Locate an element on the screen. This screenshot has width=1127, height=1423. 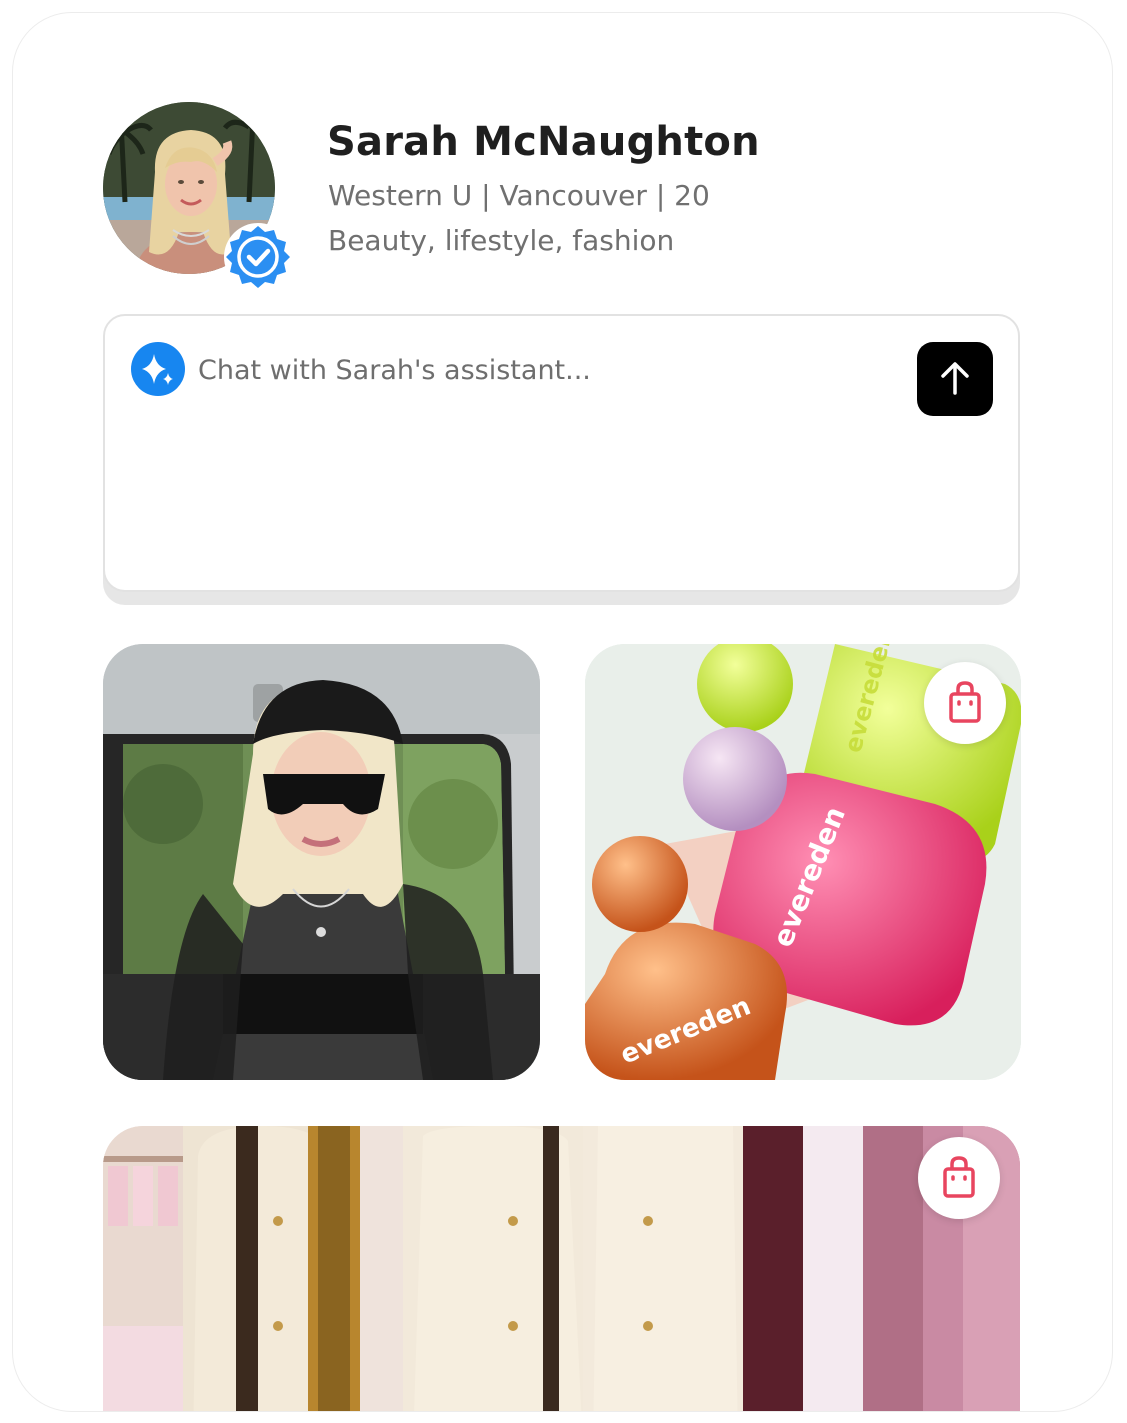
sparkle-icon is located at coordinates (158, 369).